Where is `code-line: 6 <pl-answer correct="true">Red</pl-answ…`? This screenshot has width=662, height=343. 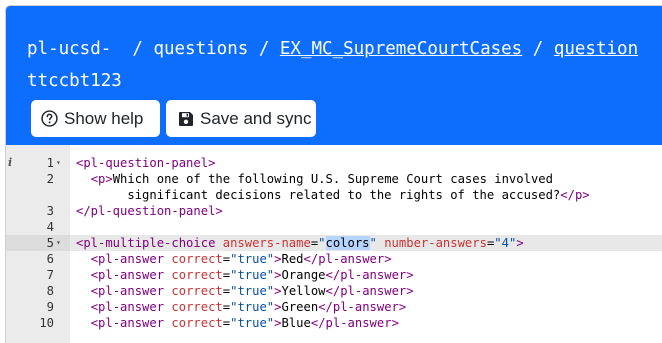
code-line: 6 <pl-answer correct="true">Red</pl-answ… is located at coordinates (334, 259).